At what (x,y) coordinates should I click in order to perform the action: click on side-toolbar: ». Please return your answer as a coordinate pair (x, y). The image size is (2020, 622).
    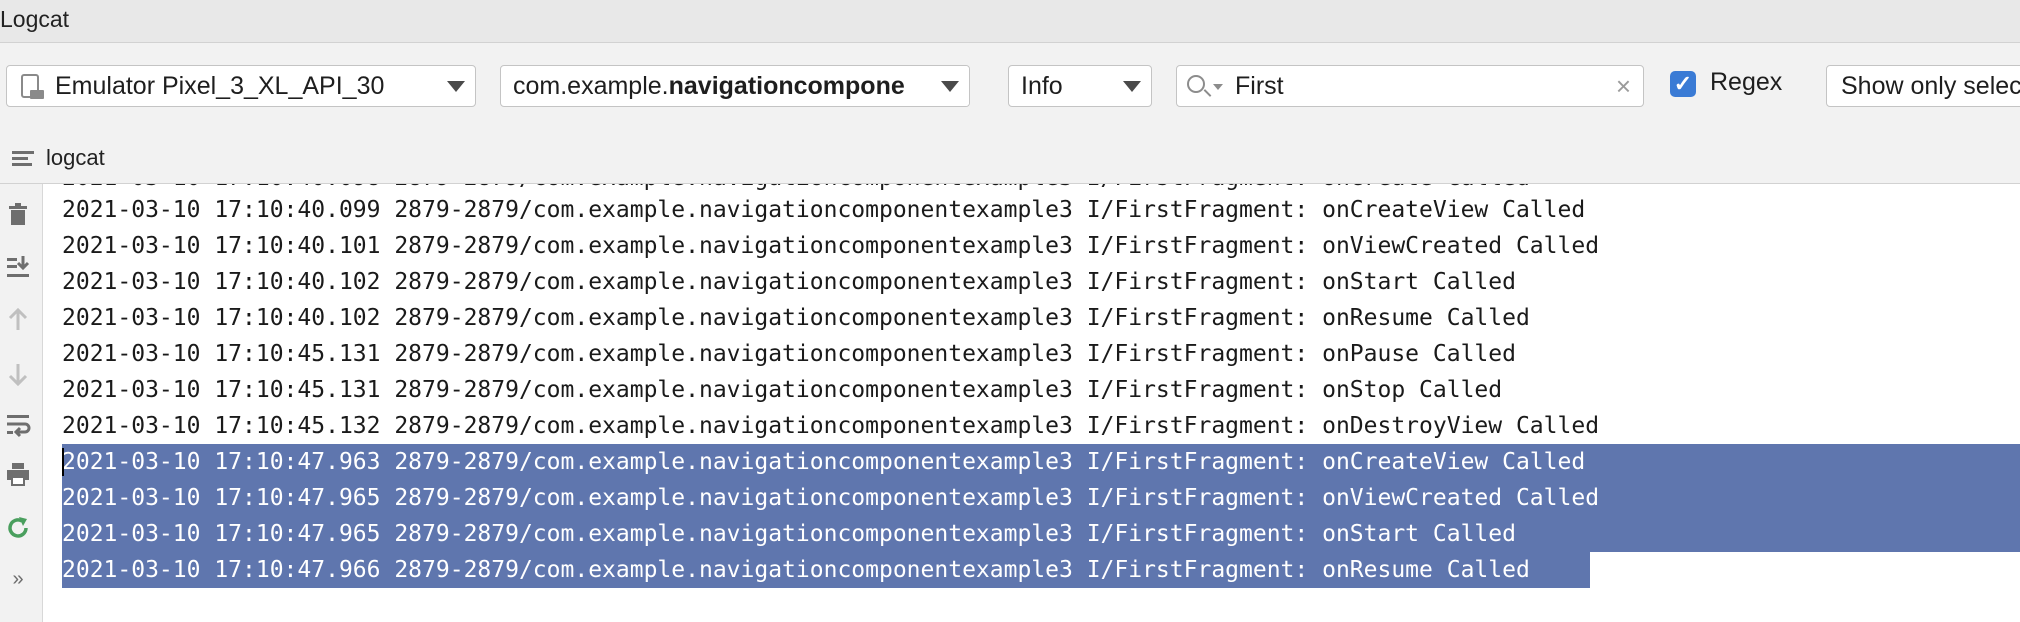
    Looking at the image, I should click on (21, 403).